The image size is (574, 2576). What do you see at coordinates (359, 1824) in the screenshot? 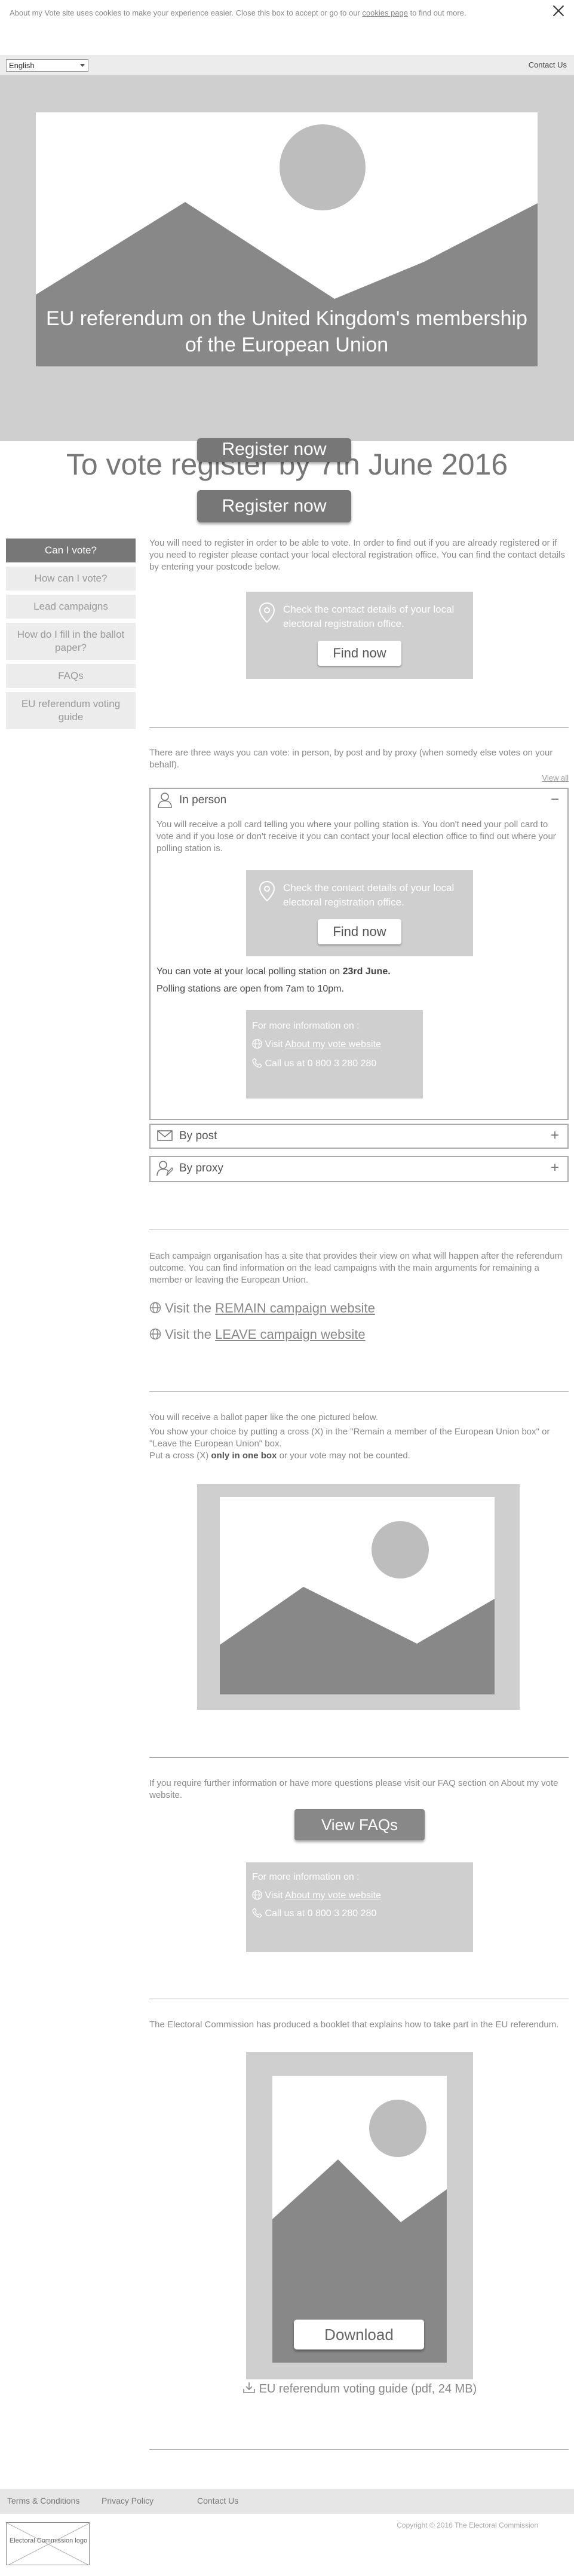
I see `view-faqs-button: View FAQs` at bounding box center [359, 1824].